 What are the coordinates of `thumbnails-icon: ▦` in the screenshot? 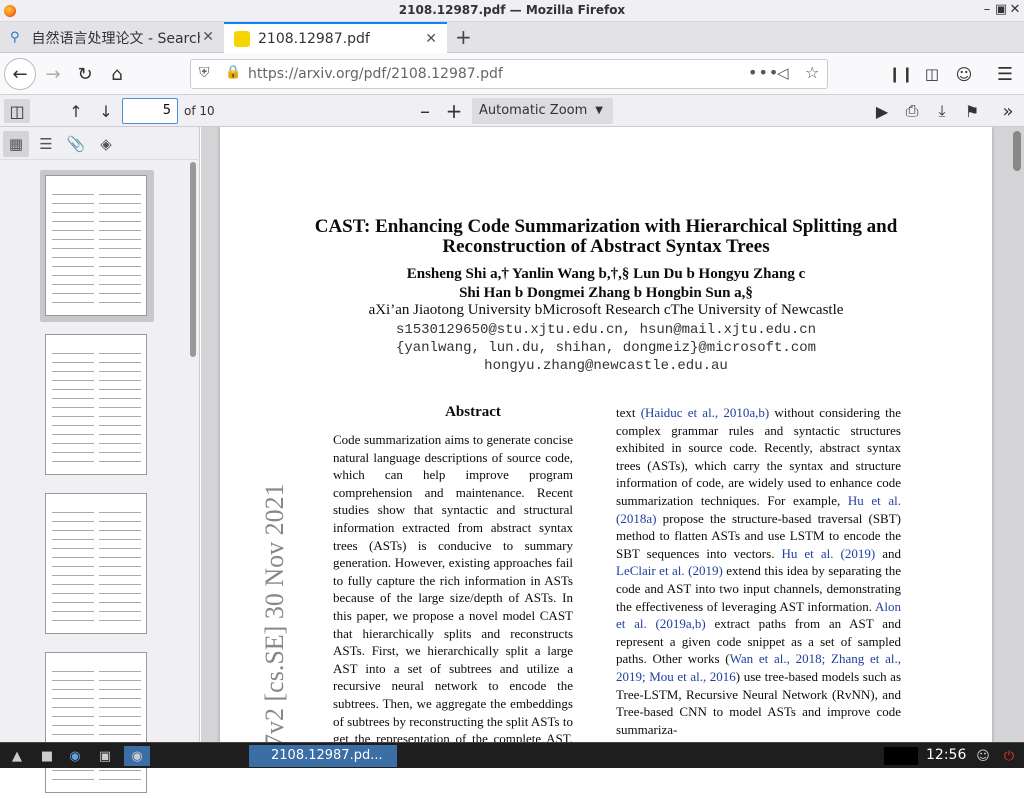 It's located at (16, 144).